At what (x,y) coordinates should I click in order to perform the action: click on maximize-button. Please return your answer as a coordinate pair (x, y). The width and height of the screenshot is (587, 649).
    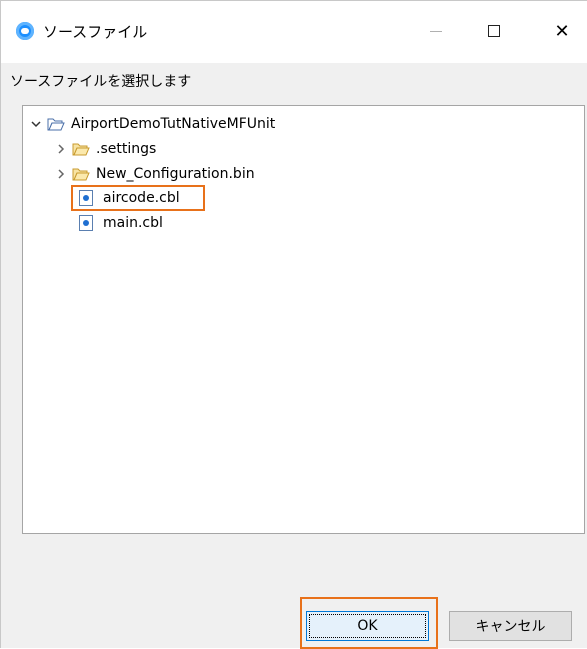
    Looking at the image, I should click on (494, 31).